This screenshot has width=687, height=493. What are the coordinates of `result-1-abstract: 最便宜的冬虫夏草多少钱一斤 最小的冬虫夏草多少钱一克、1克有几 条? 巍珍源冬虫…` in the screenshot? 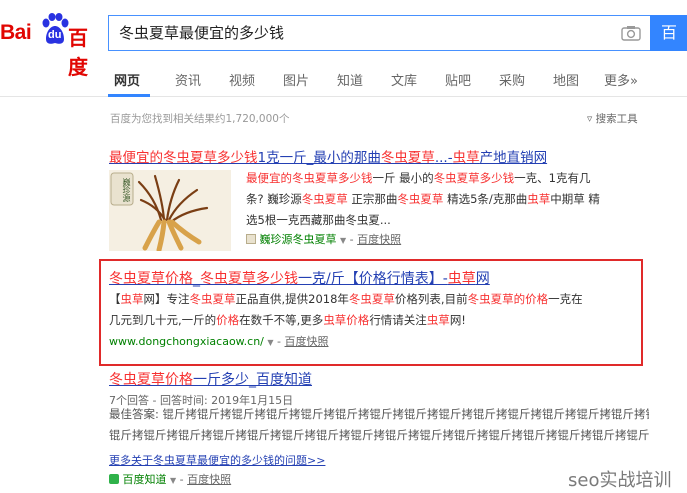 It's located at (456, 199).